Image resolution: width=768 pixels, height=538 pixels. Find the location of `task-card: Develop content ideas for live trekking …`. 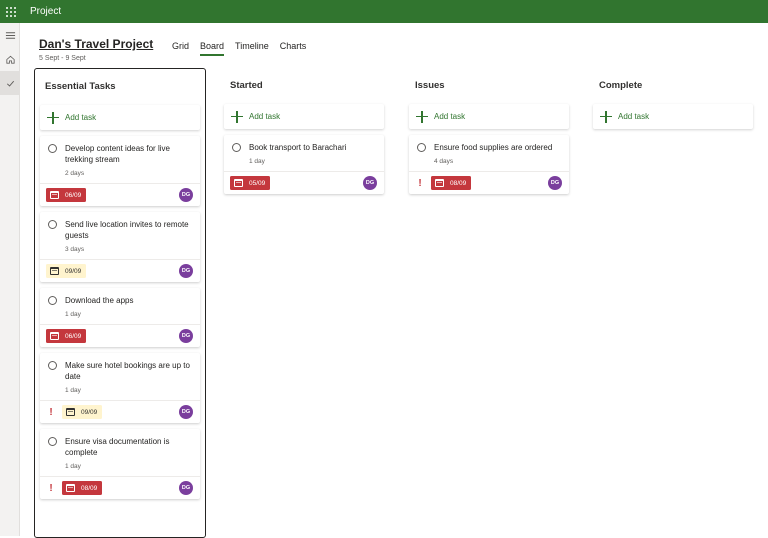

task-card: Develop content ideas for live trekking … is located at coordinates (120, 171).